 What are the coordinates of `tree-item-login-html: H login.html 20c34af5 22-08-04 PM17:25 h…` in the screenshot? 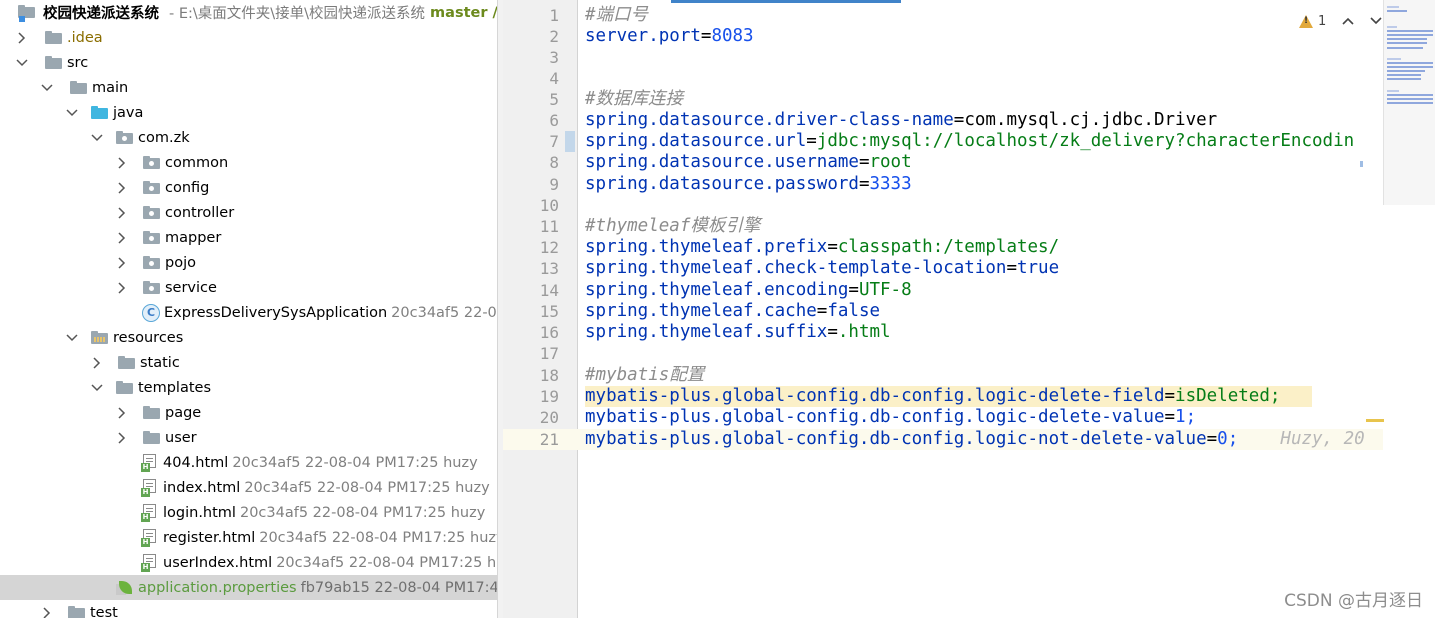 It's located at (248, 512).